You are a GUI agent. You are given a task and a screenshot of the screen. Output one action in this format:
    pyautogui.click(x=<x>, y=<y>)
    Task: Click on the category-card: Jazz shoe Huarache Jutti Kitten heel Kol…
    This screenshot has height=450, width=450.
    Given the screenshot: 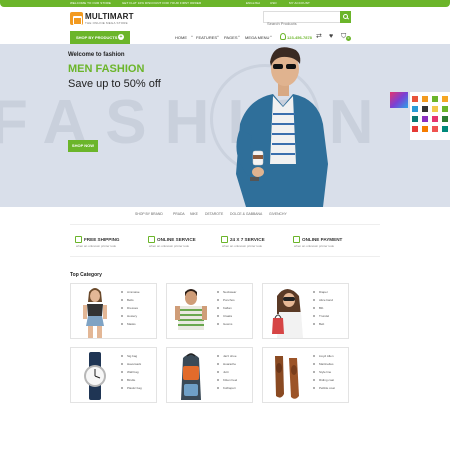 What is the action you would take?
    pyautogui.click(x=209, y=375)
    